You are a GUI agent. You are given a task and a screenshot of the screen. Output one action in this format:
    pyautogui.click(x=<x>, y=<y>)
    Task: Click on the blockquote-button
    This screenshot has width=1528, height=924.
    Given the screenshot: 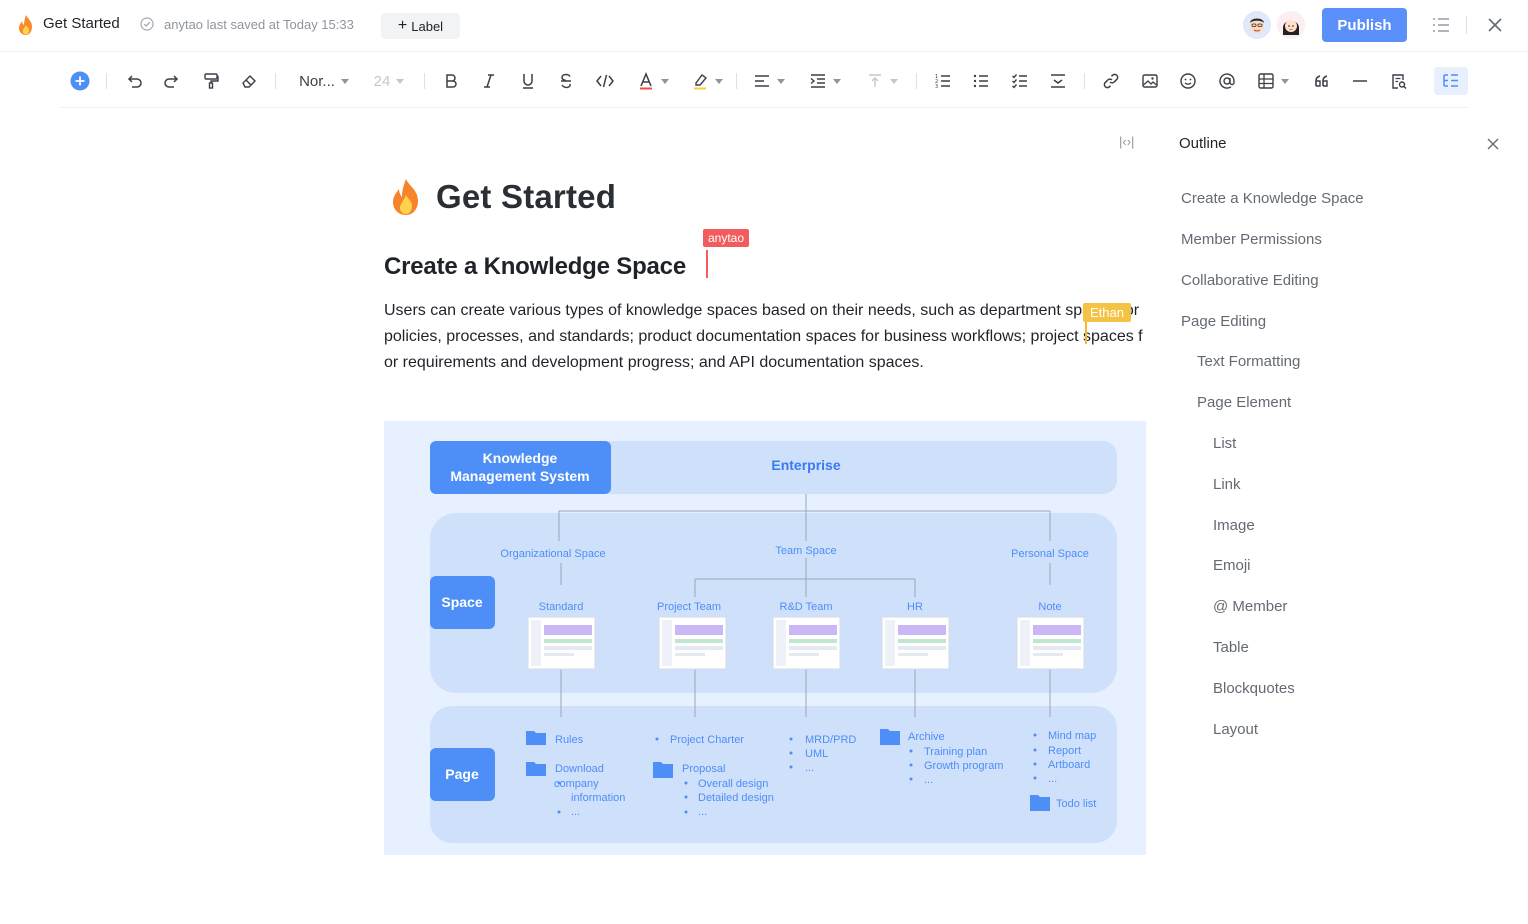 What is the action you would take?
    pyautogui.click(x=1322, y=81)
    